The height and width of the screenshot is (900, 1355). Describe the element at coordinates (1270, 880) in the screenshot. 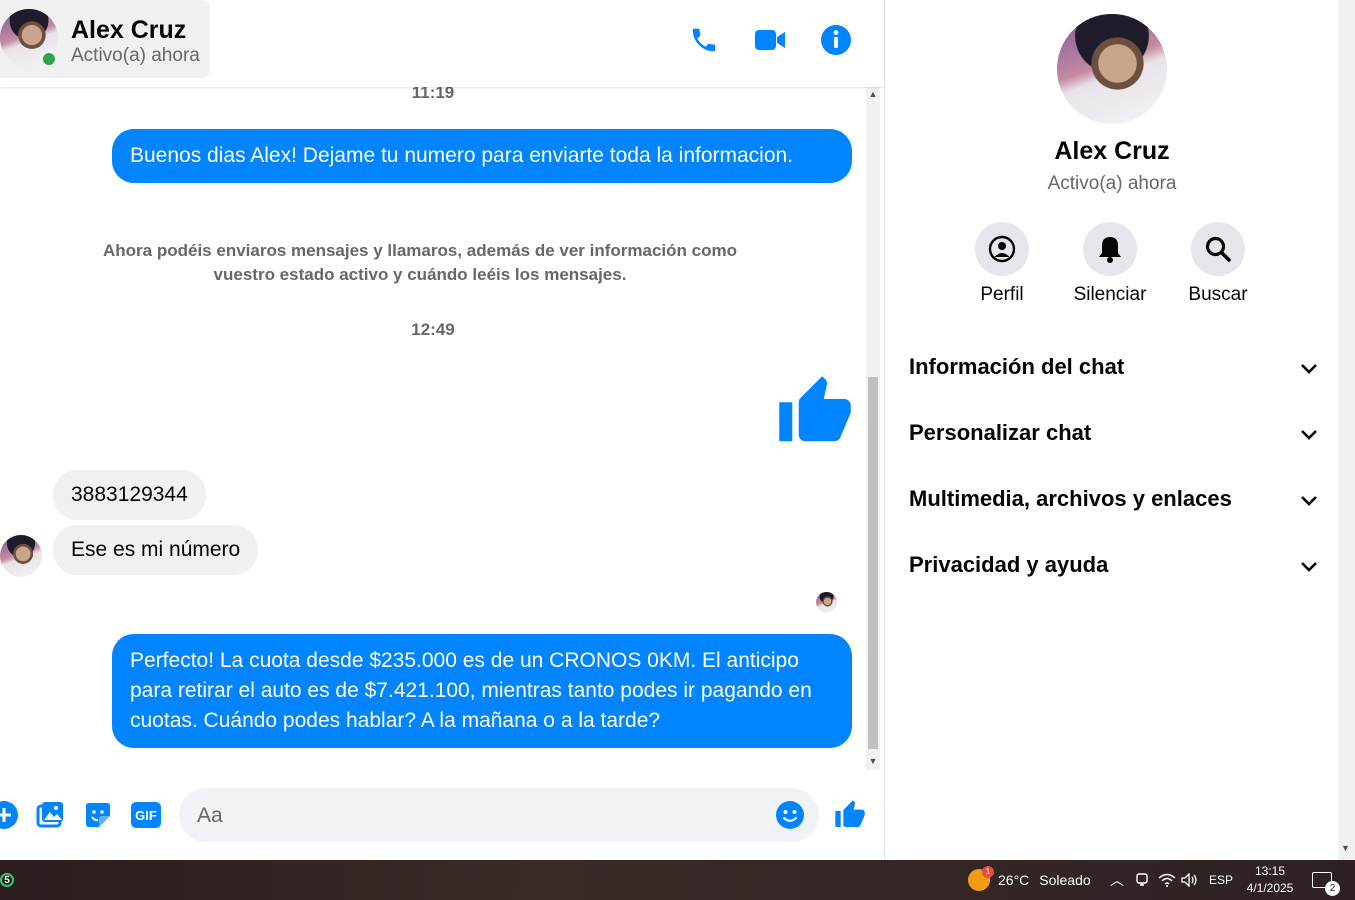

I see `clock: 13:15 4/1/2025` at that location.